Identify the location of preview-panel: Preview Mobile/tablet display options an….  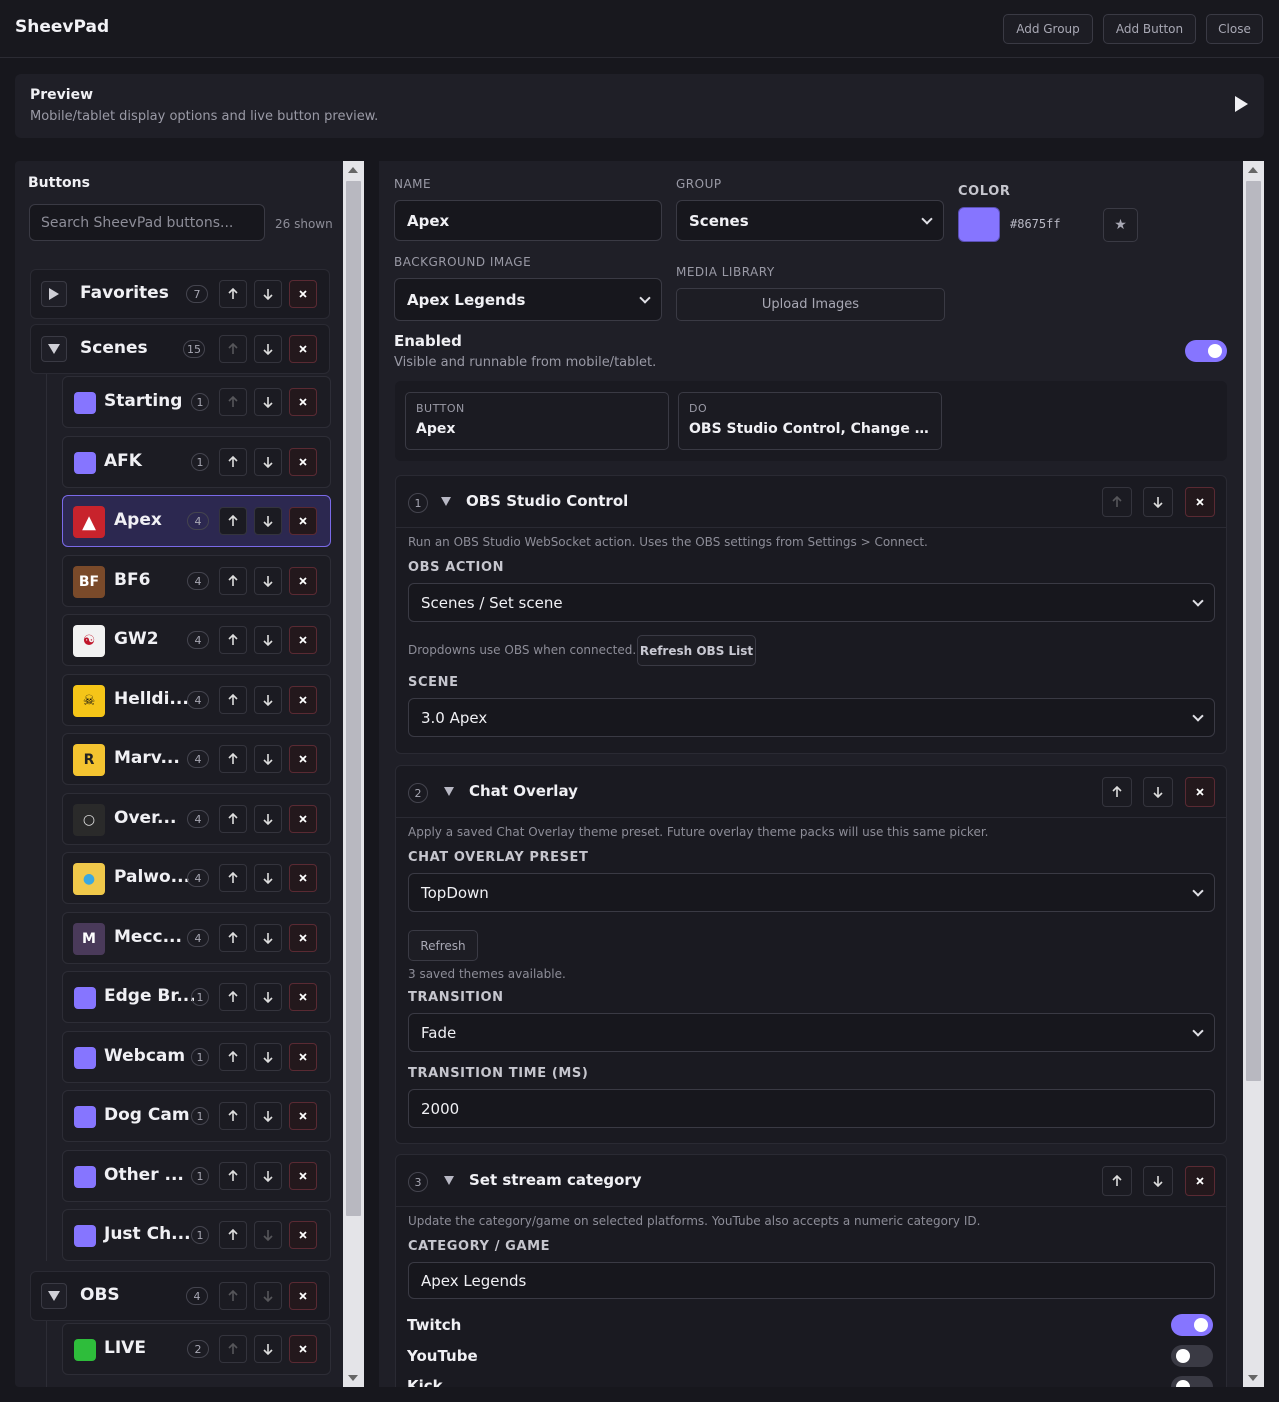
(639, 106).